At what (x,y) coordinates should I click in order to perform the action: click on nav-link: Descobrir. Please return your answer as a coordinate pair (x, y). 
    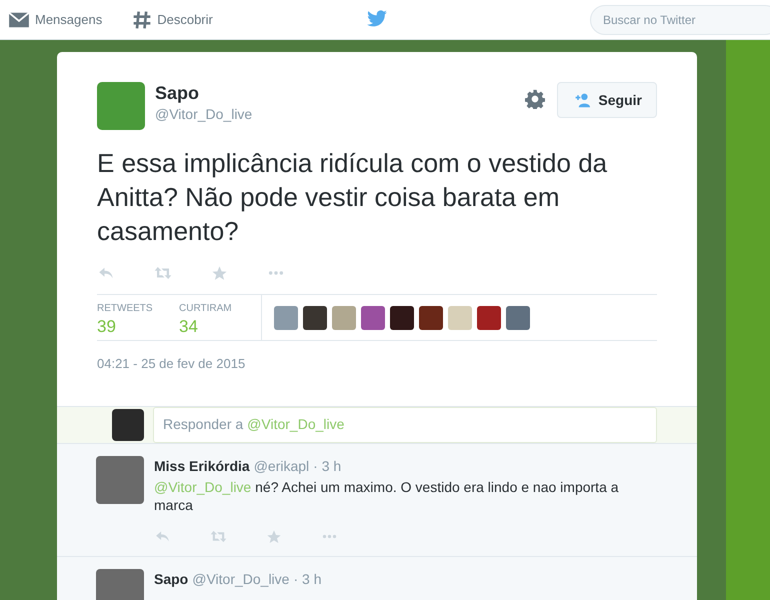
    Looking at the image, I should click on (172, 20).